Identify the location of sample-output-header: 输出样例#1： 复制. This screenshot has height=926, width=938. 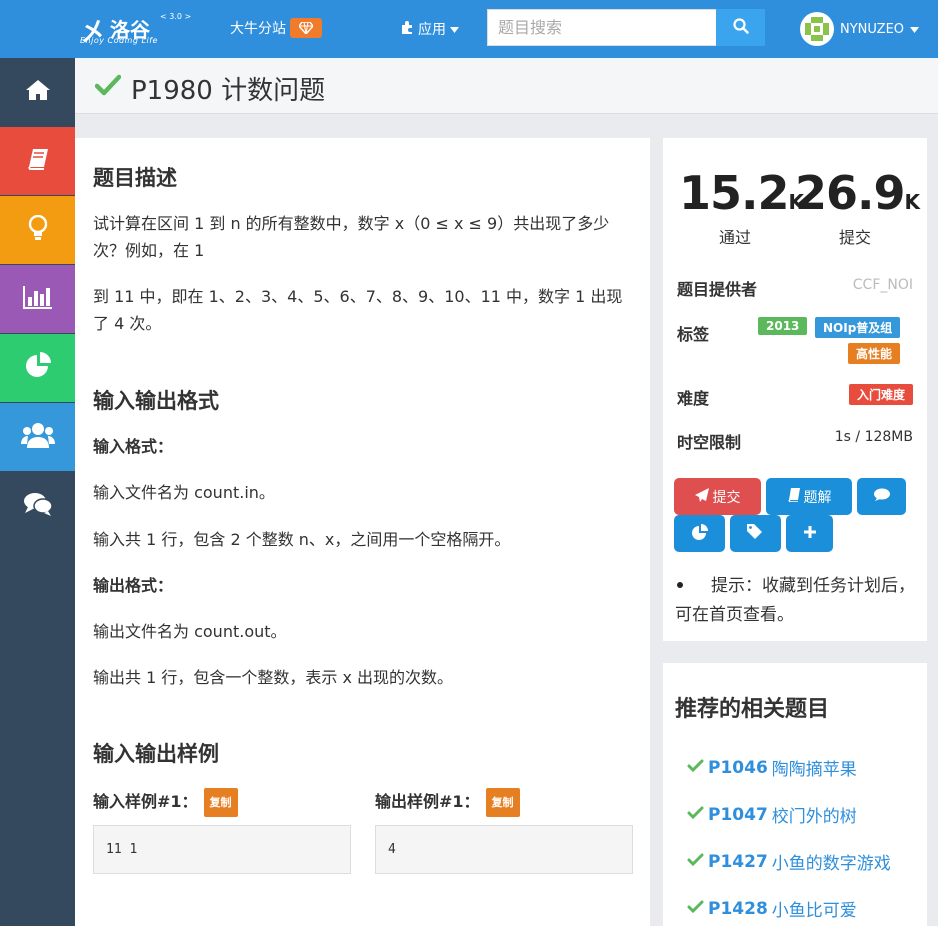
(500, 802).